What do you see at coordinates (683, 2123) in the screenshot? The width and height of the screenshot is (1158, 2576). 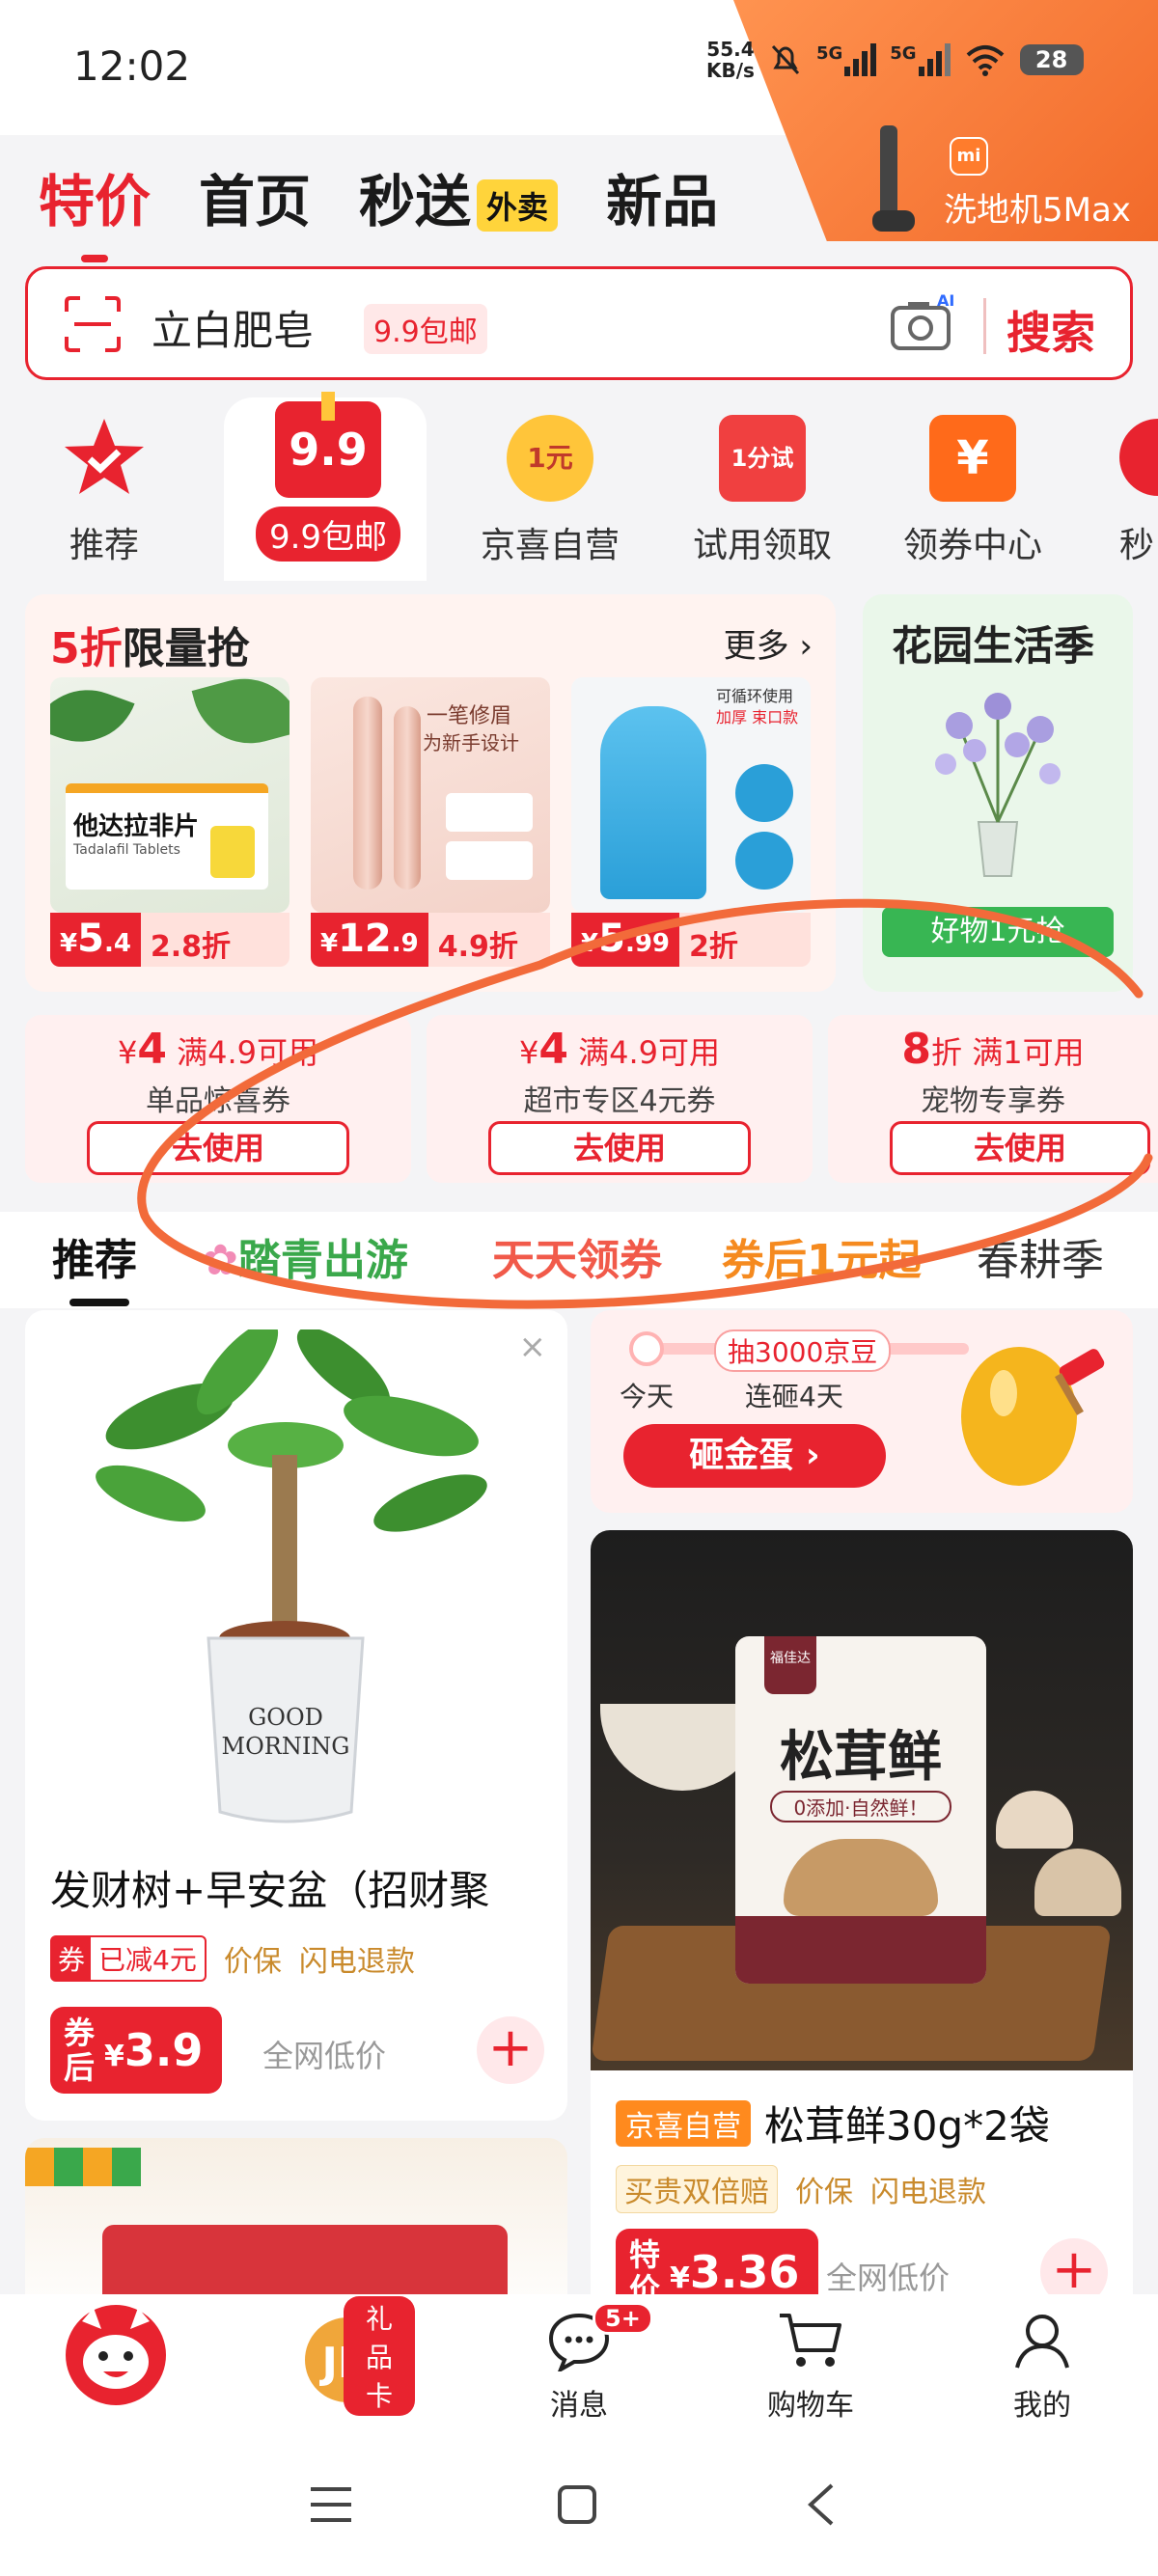 I see `shop-tag: 京喜自营` at bounding box center [683, 2123].